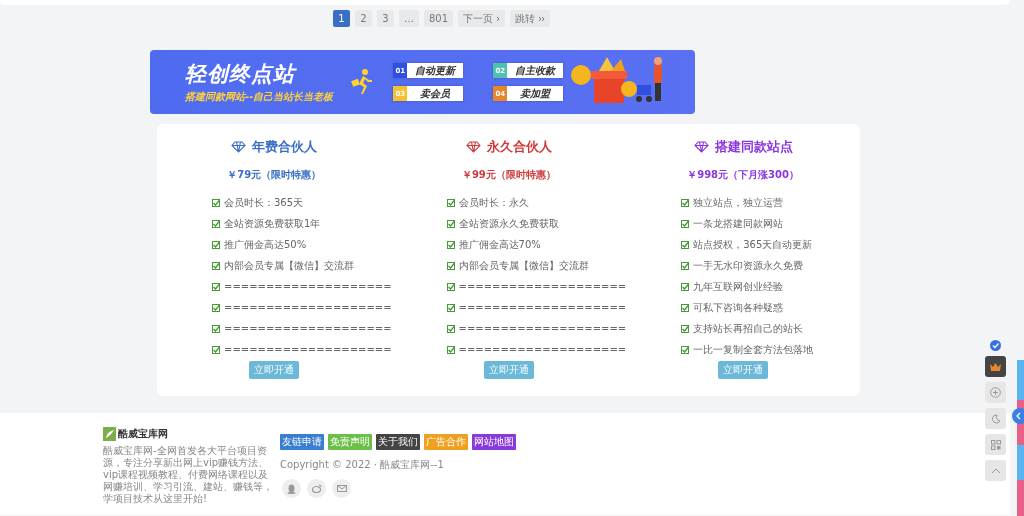 This screenshot has width=1024, height=516. I want to click on feature-text: 九年互联网创业经验, so click(738, 286).